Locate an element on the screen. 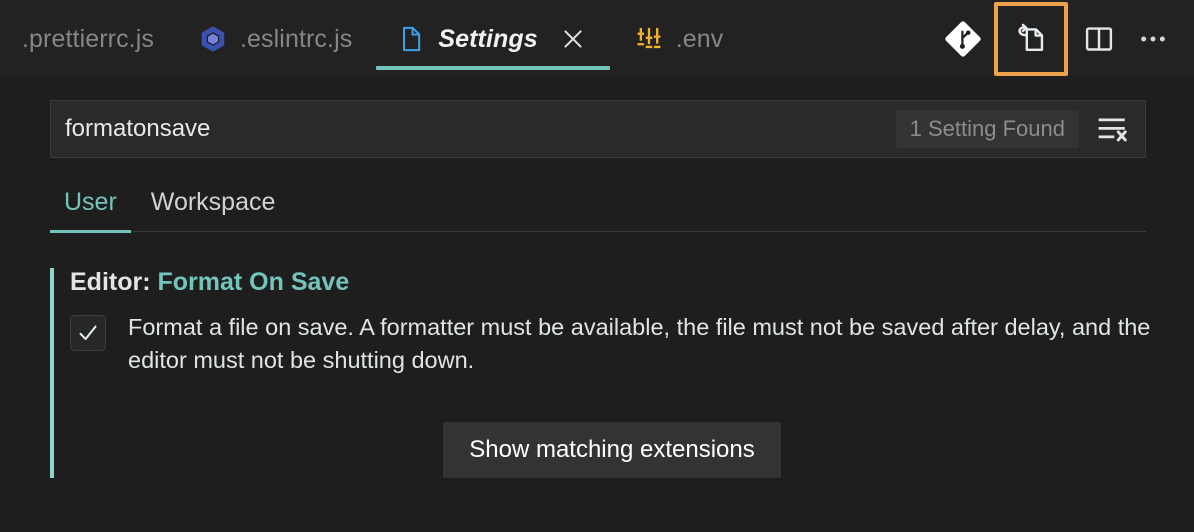  settings-scope-tabs: User Workspace is located at coordinates (598, 208).